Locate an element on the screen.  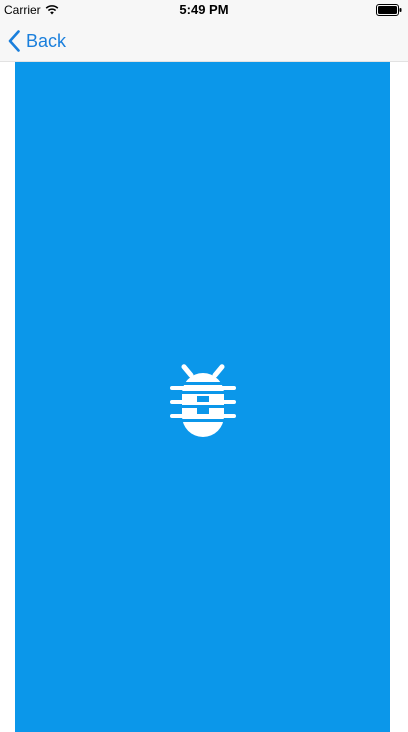
back-button: Back is located at coordinates (37, 41).